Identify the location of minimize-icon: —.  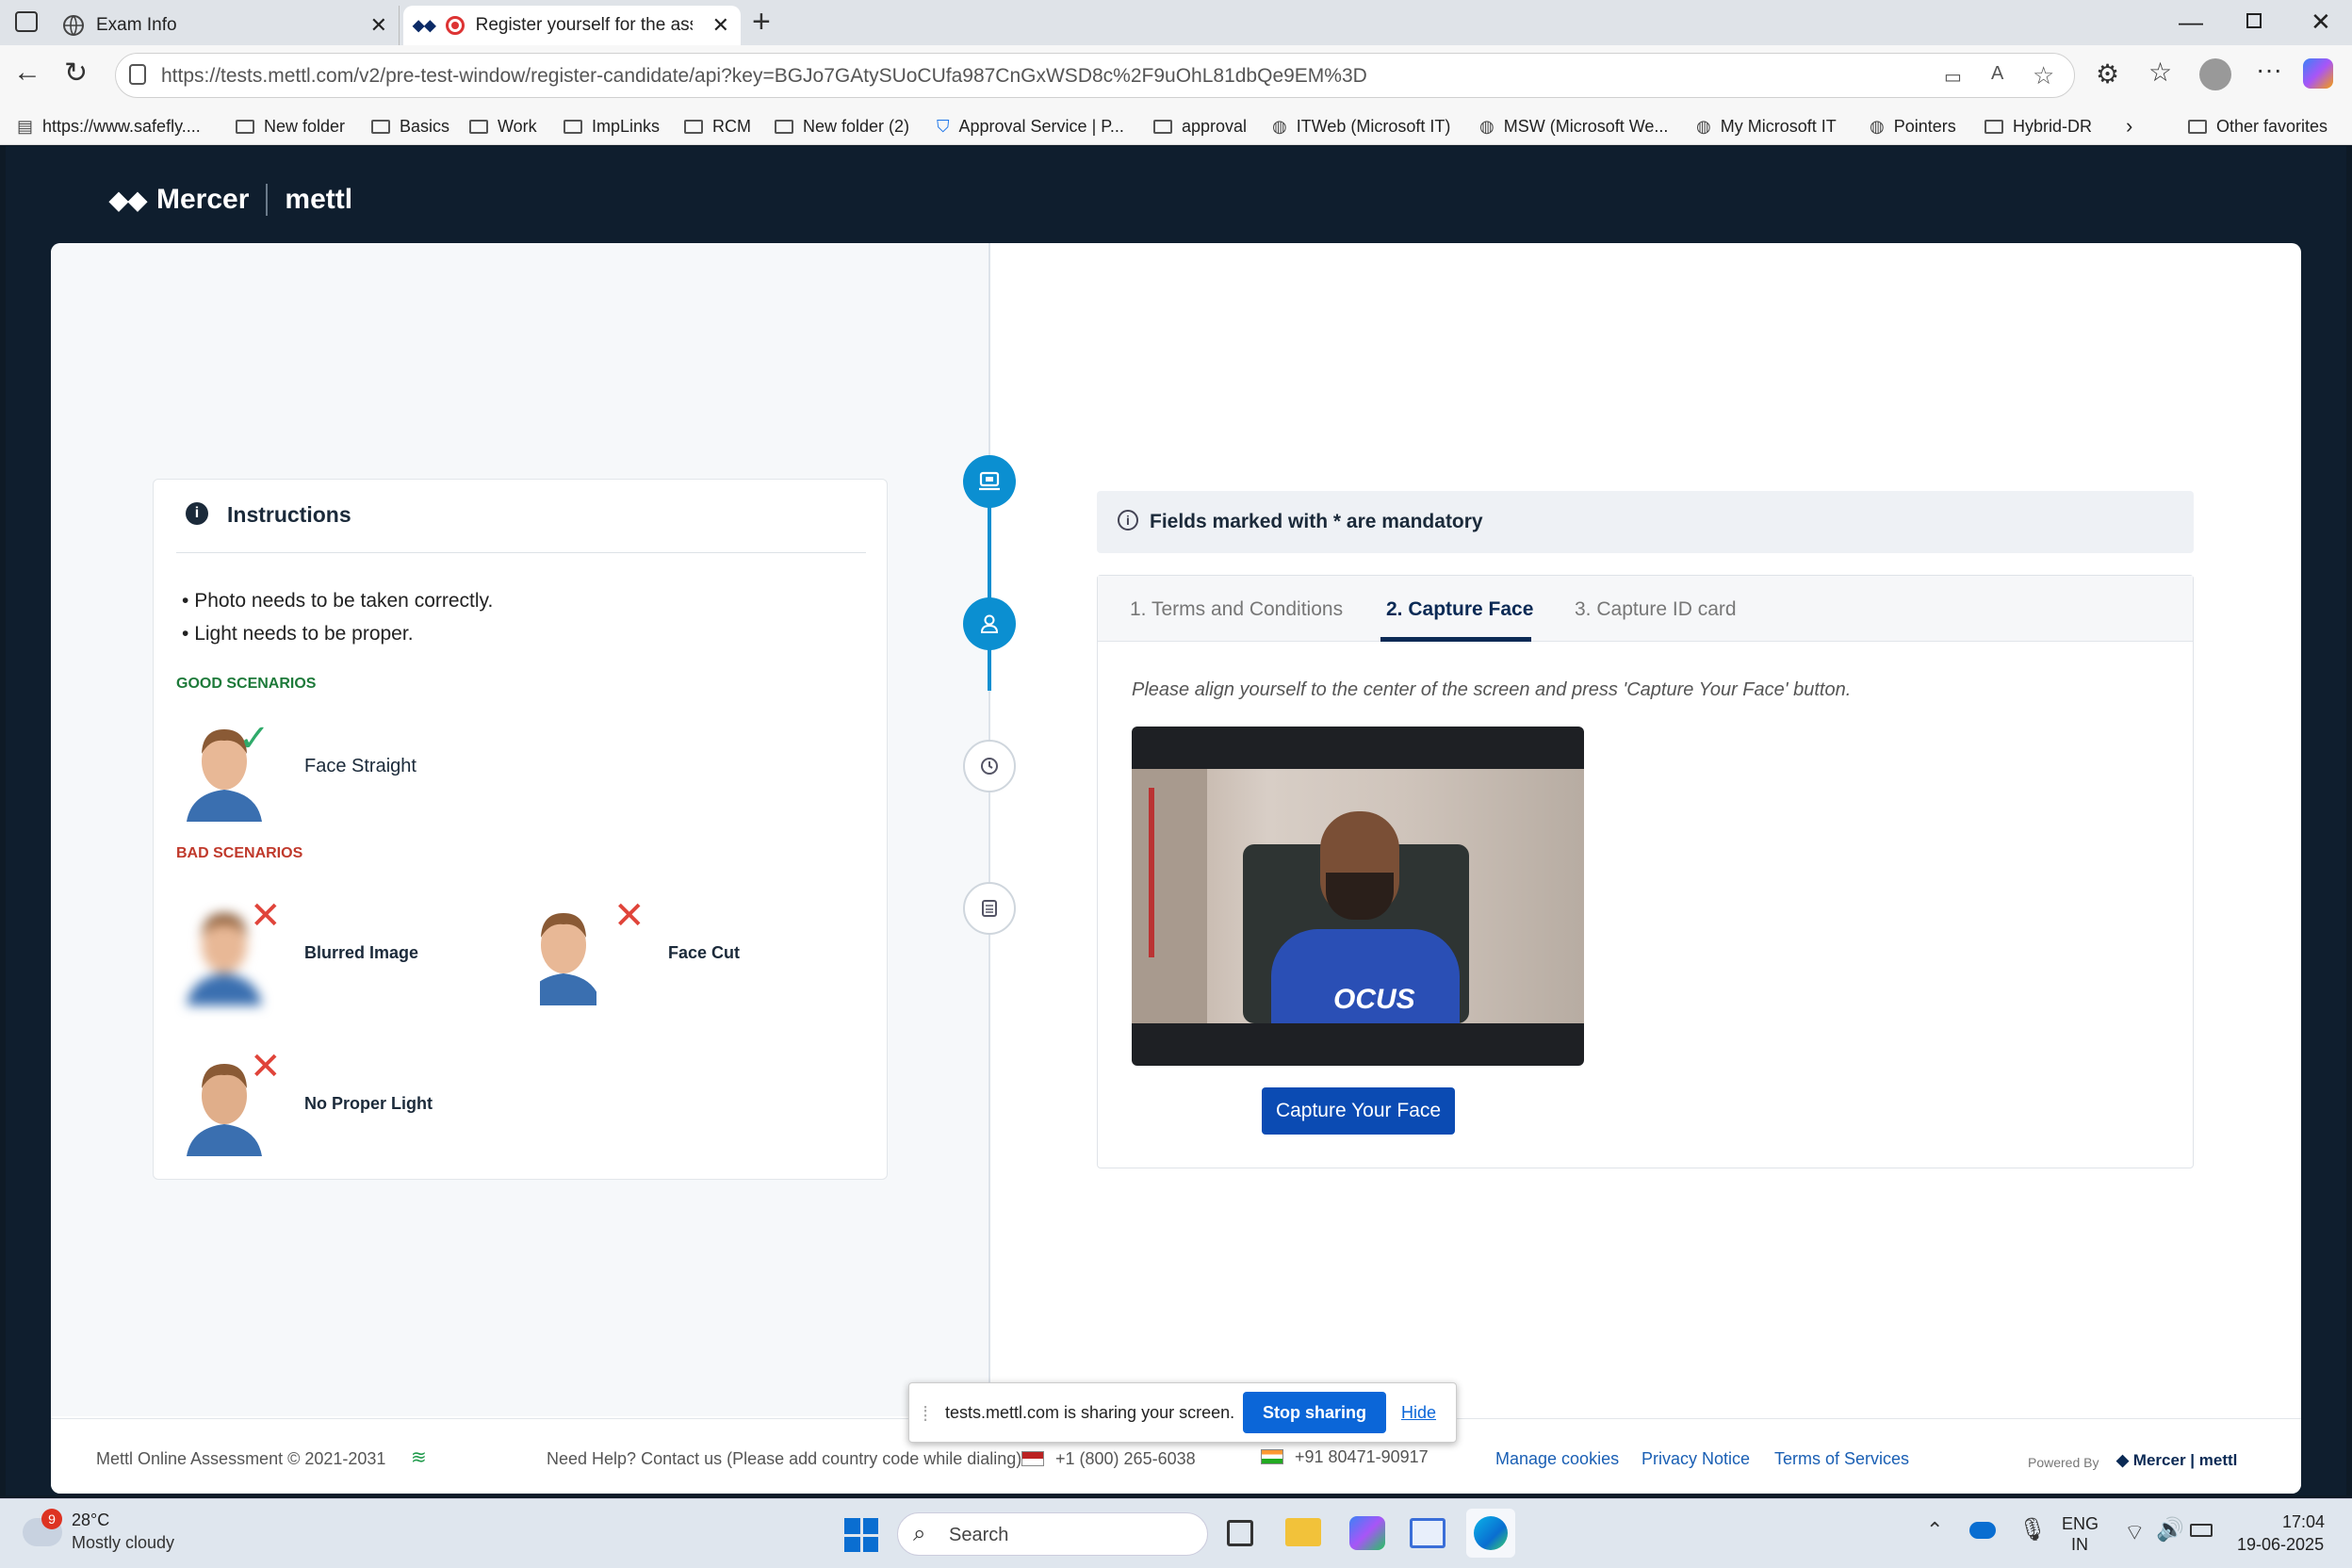
(2191, 23).